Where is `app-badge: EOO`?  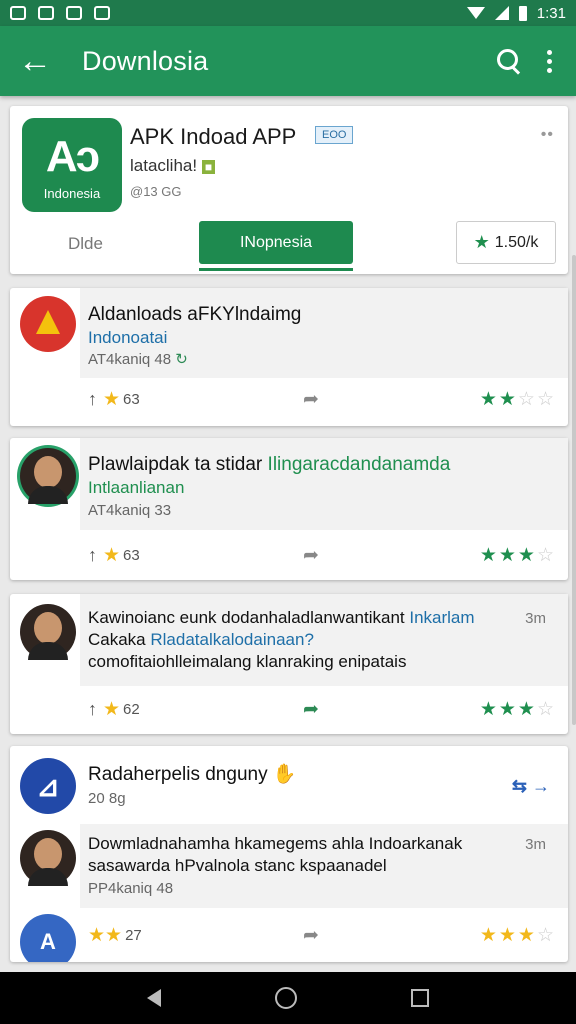
app-badge: EOO is located at coordinates (334, 135).